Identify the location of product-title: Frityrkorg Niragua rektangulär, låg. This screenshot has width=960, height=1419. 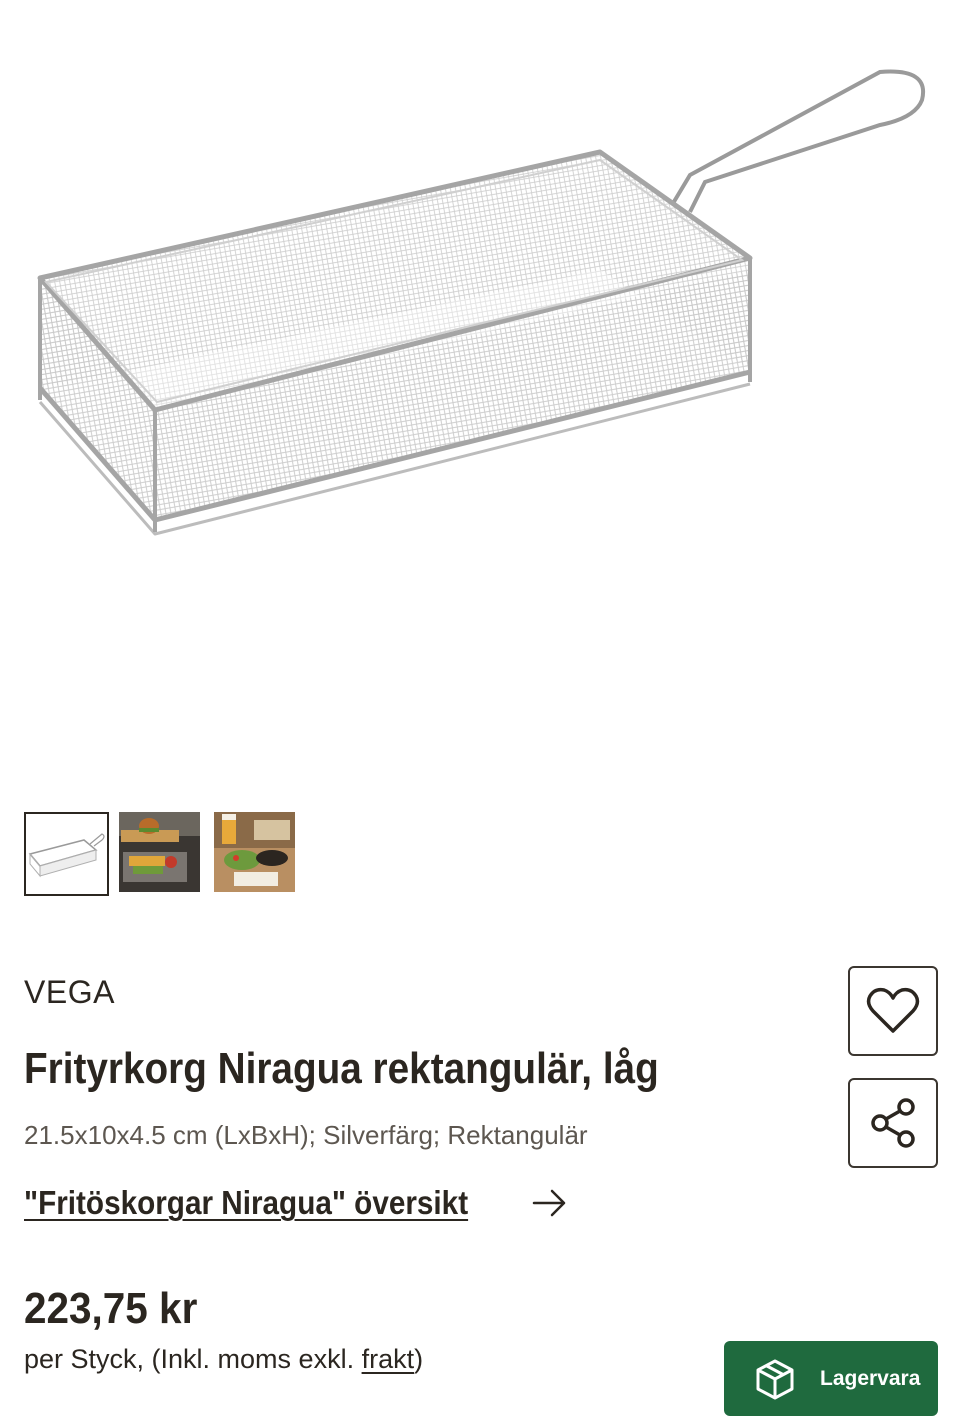
(341, 1068).